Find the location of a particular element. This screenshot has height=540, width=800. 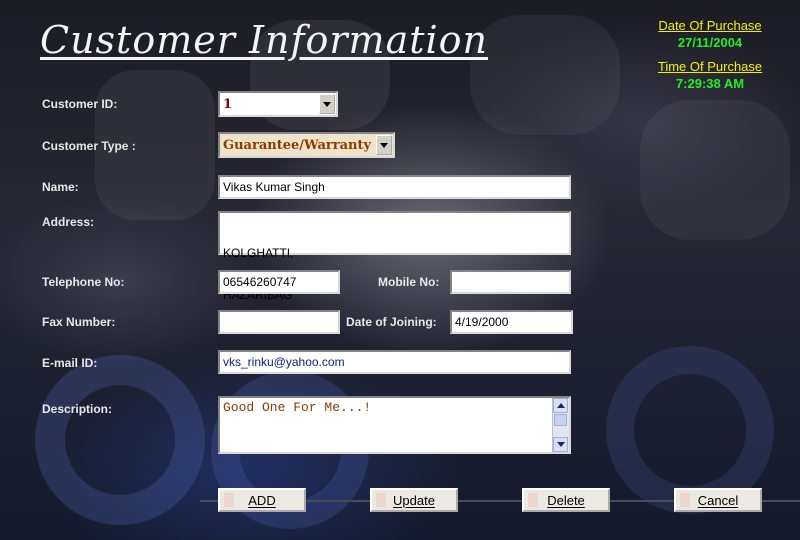

fax-label: Fax Number: is located at coordinates (79, 322).